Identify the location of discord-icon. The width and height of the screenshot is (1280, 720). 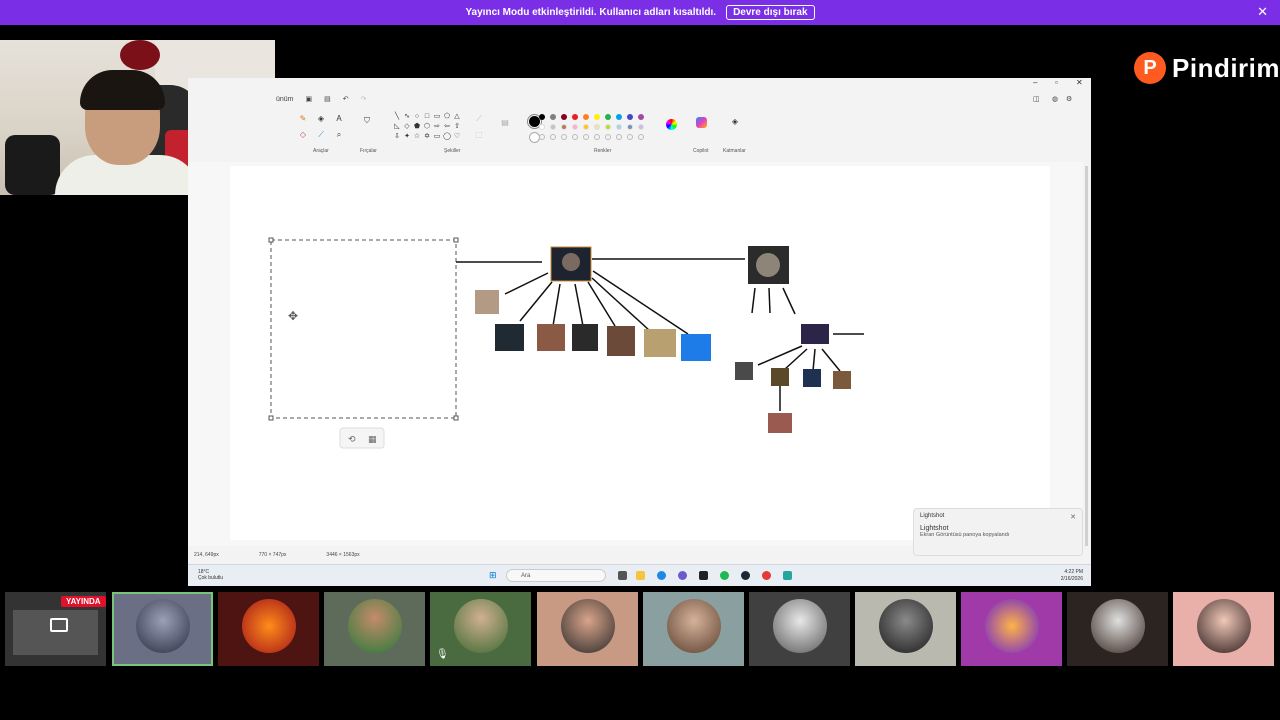
(682, 575).